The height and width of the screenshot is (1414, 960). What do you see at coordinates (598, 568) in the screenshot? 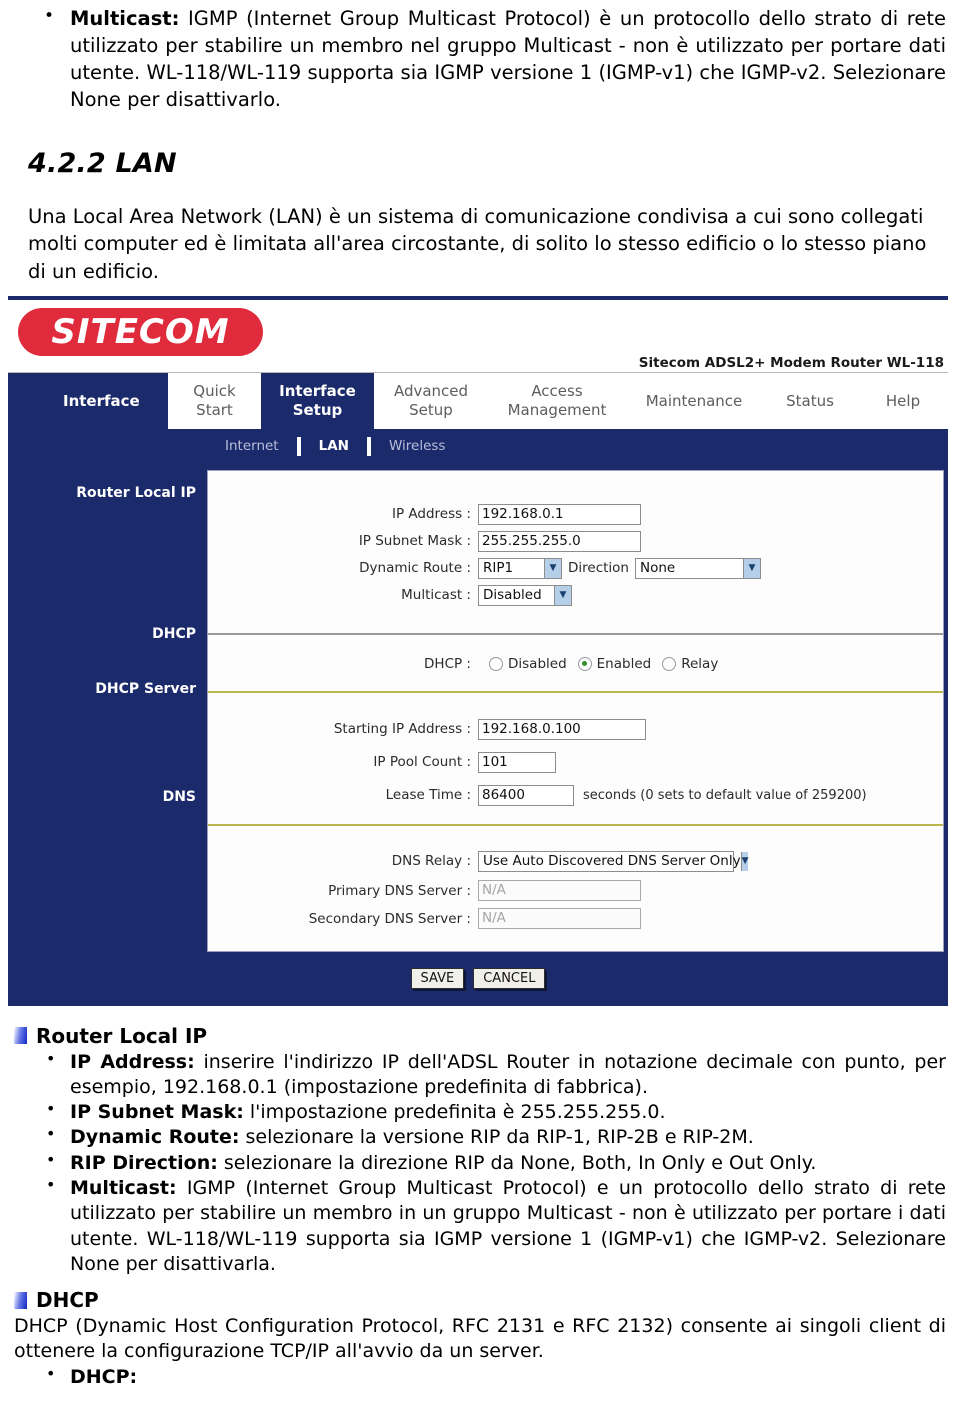
I see `direction-label: Direction` at bounding box center [598, 568].